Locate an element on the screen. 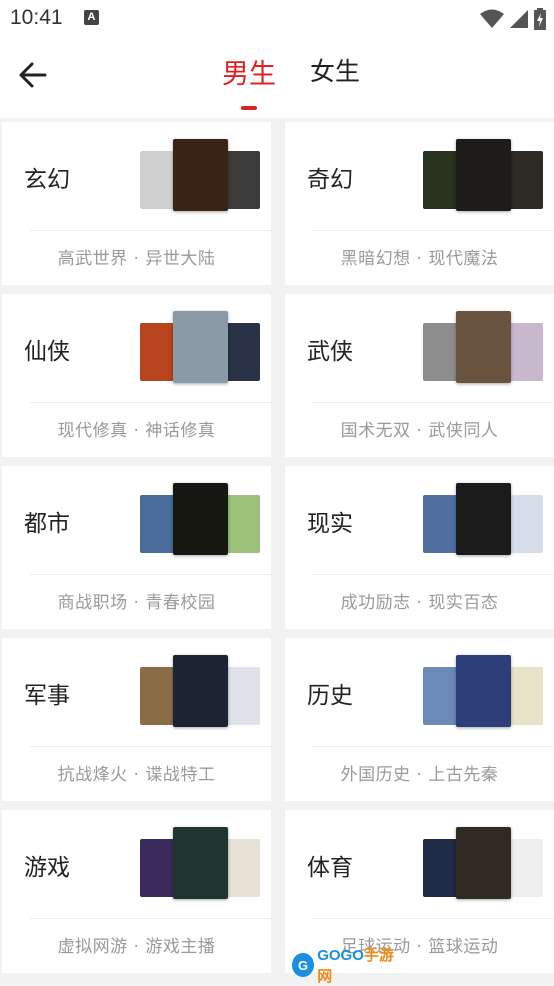 The image size is (554, 986). category-subtitle: 高武世界 · 异世大陆 is located at coordinates (136, 259).